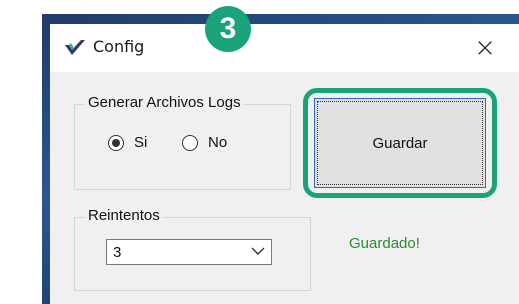 Image resolution: width=519 pixels, height=304 pixels. I want to click on save-button-highlight, so click(400, 143).